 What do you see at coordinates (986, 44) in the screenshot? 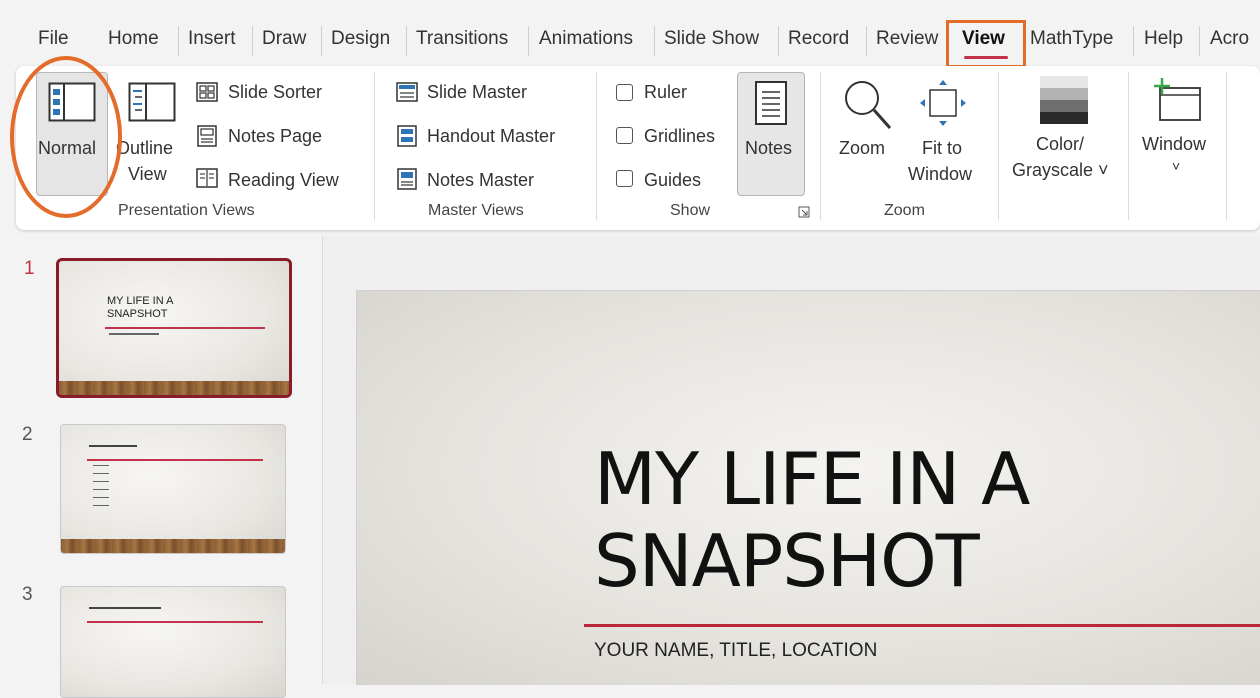
I see `view-tab-highlight-box` at bounding box center [986, 44].